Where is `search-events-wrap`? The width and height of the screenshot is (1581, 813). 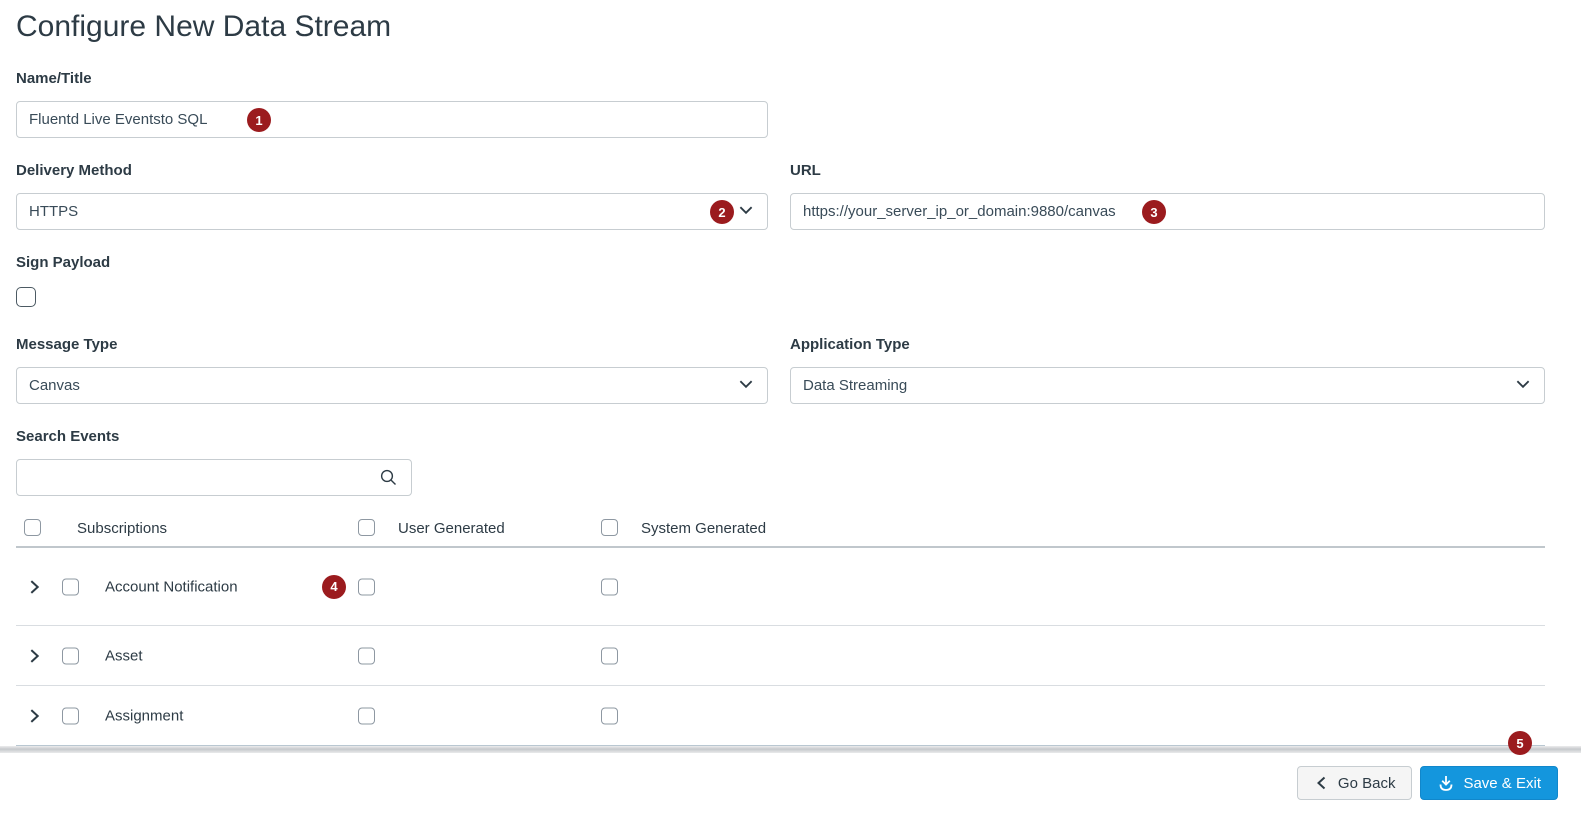 search-events-wrap is located at coordinates (214, 477).